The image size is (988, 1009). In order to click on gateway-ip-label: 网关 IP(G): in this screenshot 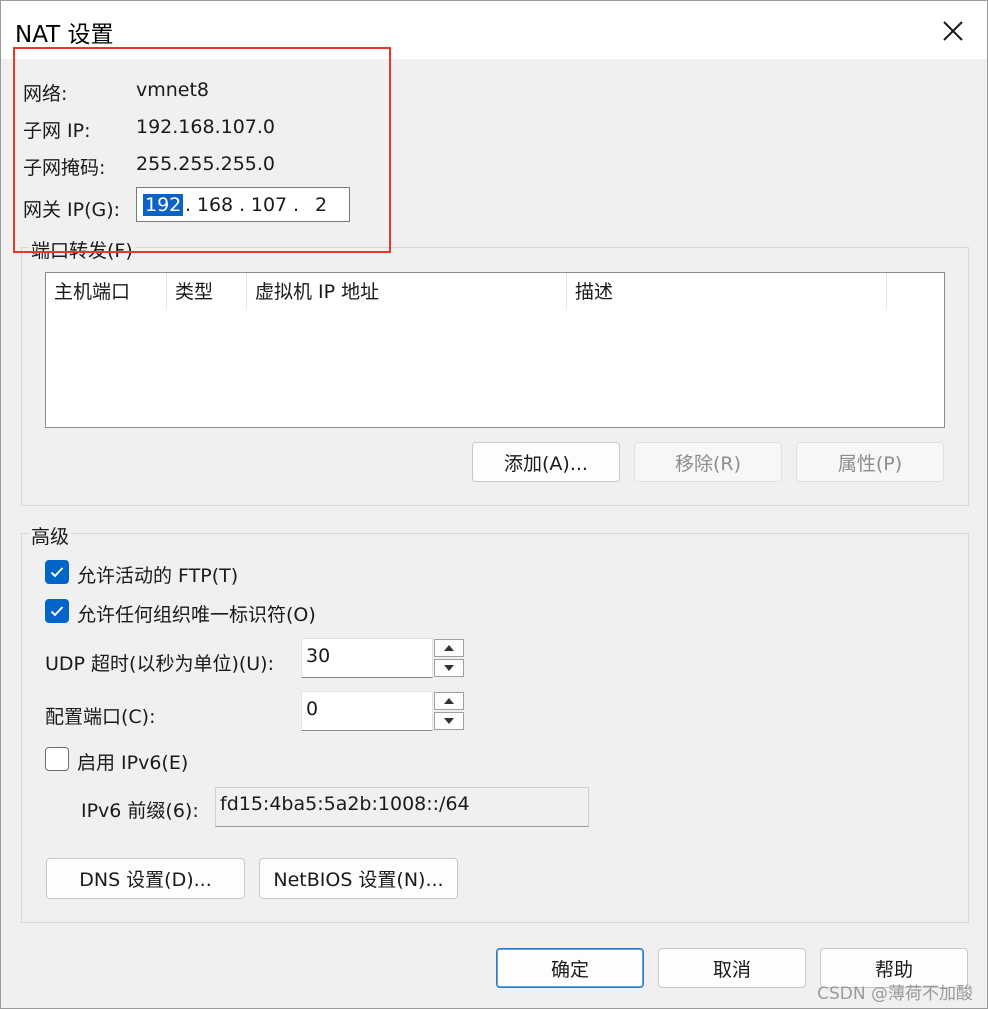, I will do `click(72, 210)`.